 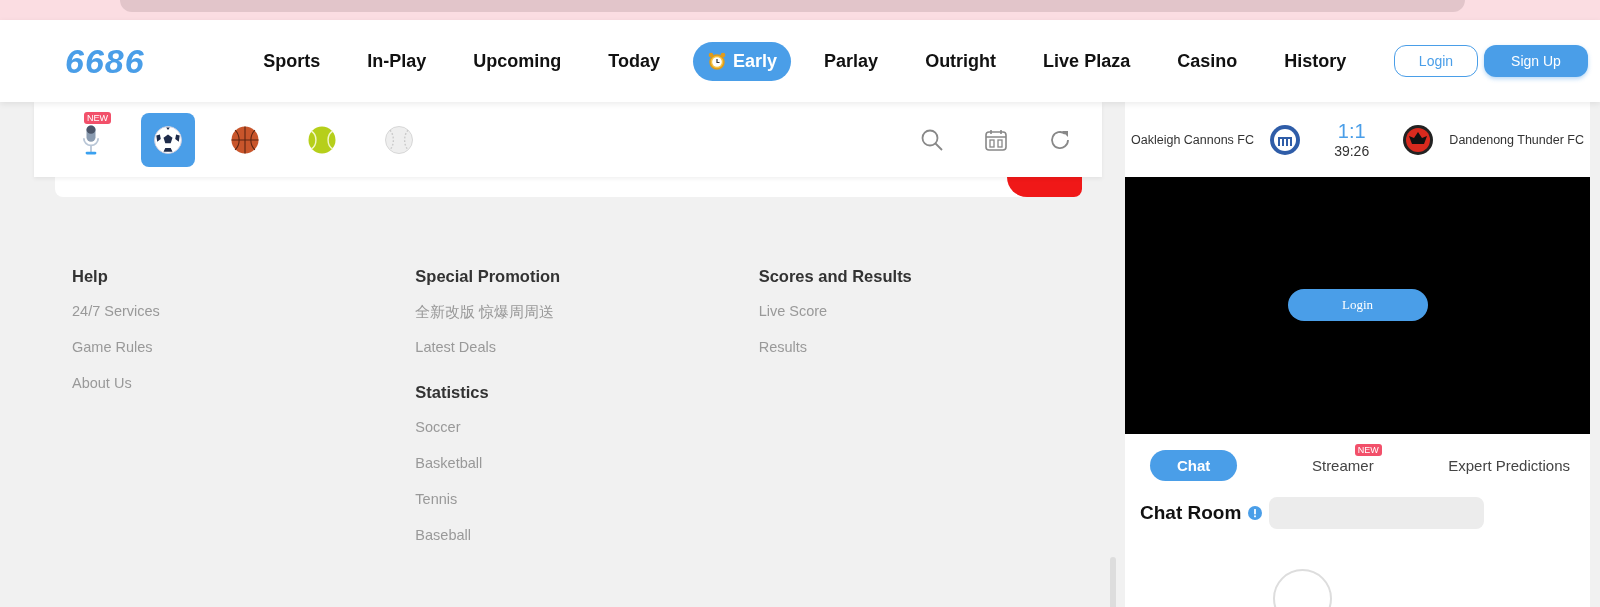 I want to click on footer-link: Results, so click(x=930, y=357).